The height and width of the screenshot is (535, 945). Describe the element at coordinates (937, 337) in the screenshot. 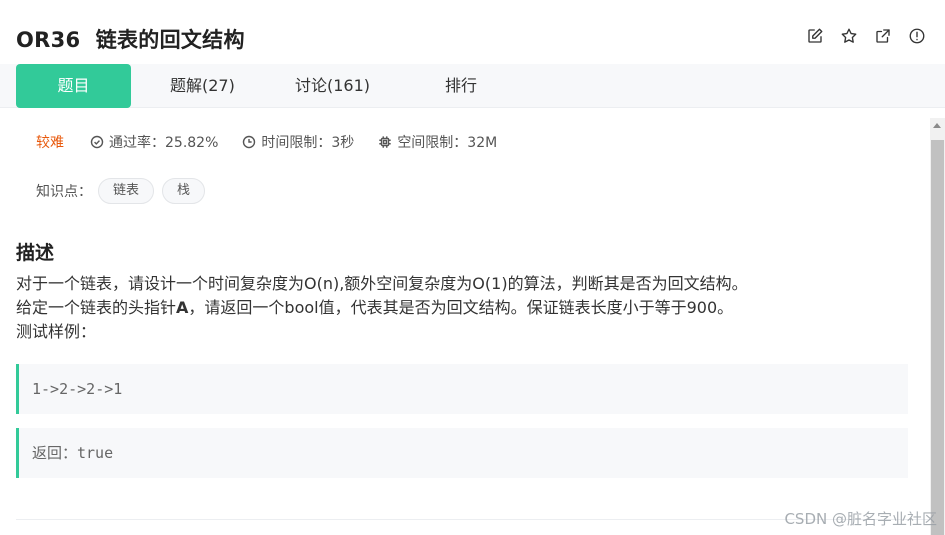

I see `scrollbar-thumb` at that location.